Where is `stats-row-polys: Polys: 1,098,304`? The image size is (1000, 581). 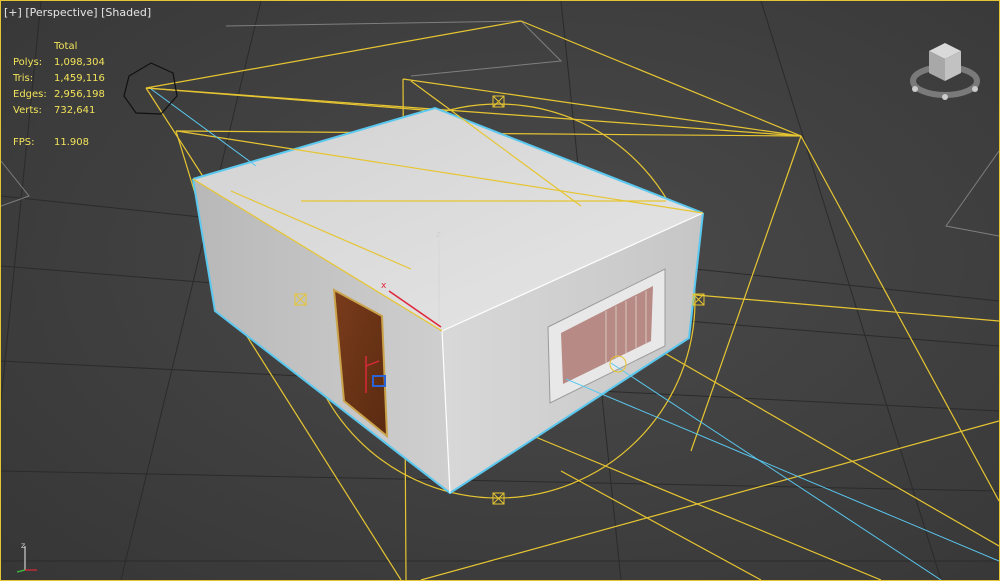 stats-row-polys: Polys: 1,098,304 is located at coordinates (59, 63).